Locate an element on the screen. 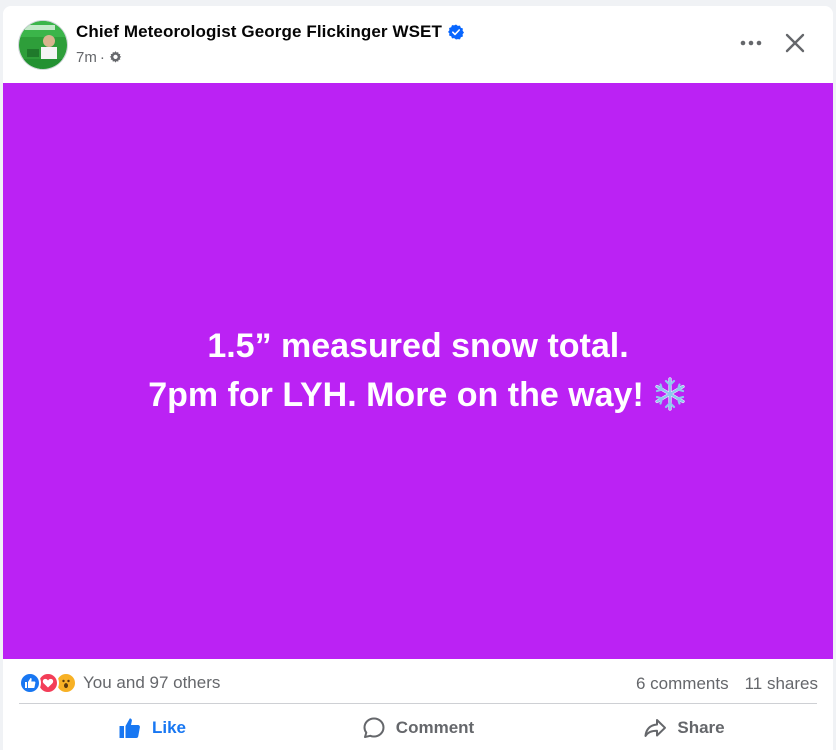 The image size is (836, 750). comment-button: Comment is located at coordinates (418, 728).